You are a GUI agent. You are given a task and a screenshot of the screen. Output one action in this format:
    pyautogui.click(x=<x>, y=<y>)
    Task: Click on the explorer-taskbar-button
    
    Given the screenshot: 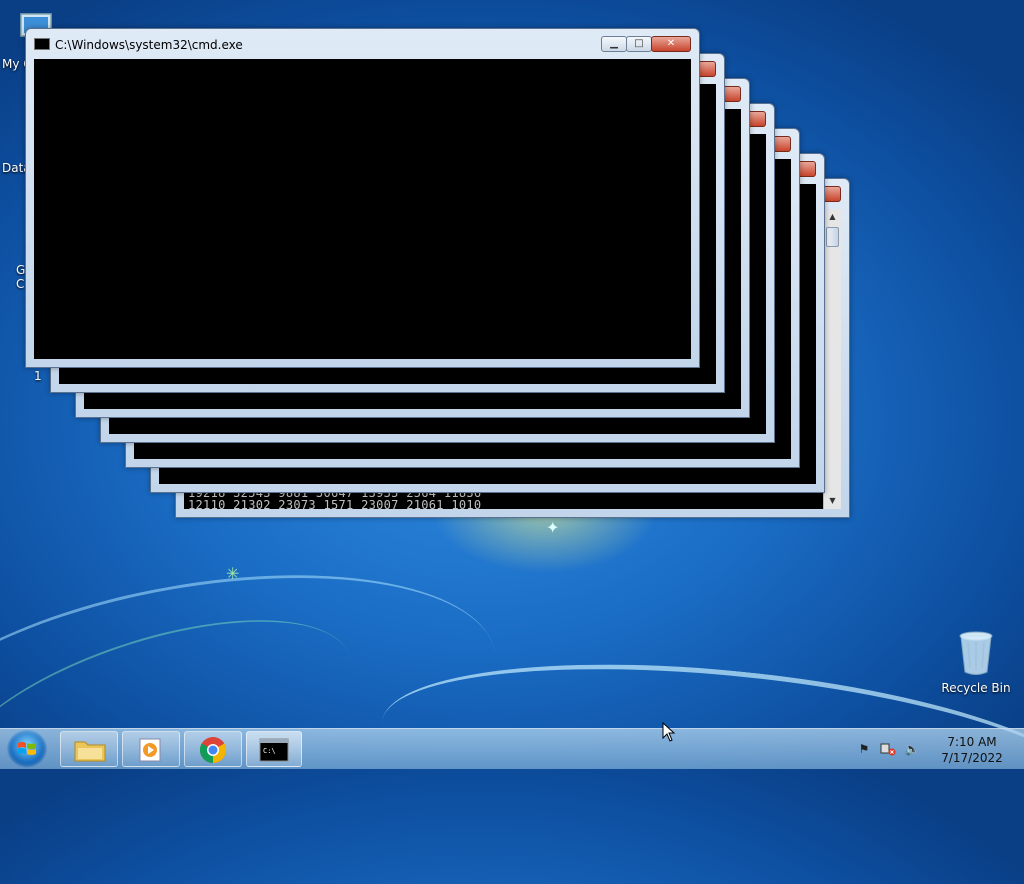 What is the action you would take?
    pyautogui.click(x=89, y=749)
    